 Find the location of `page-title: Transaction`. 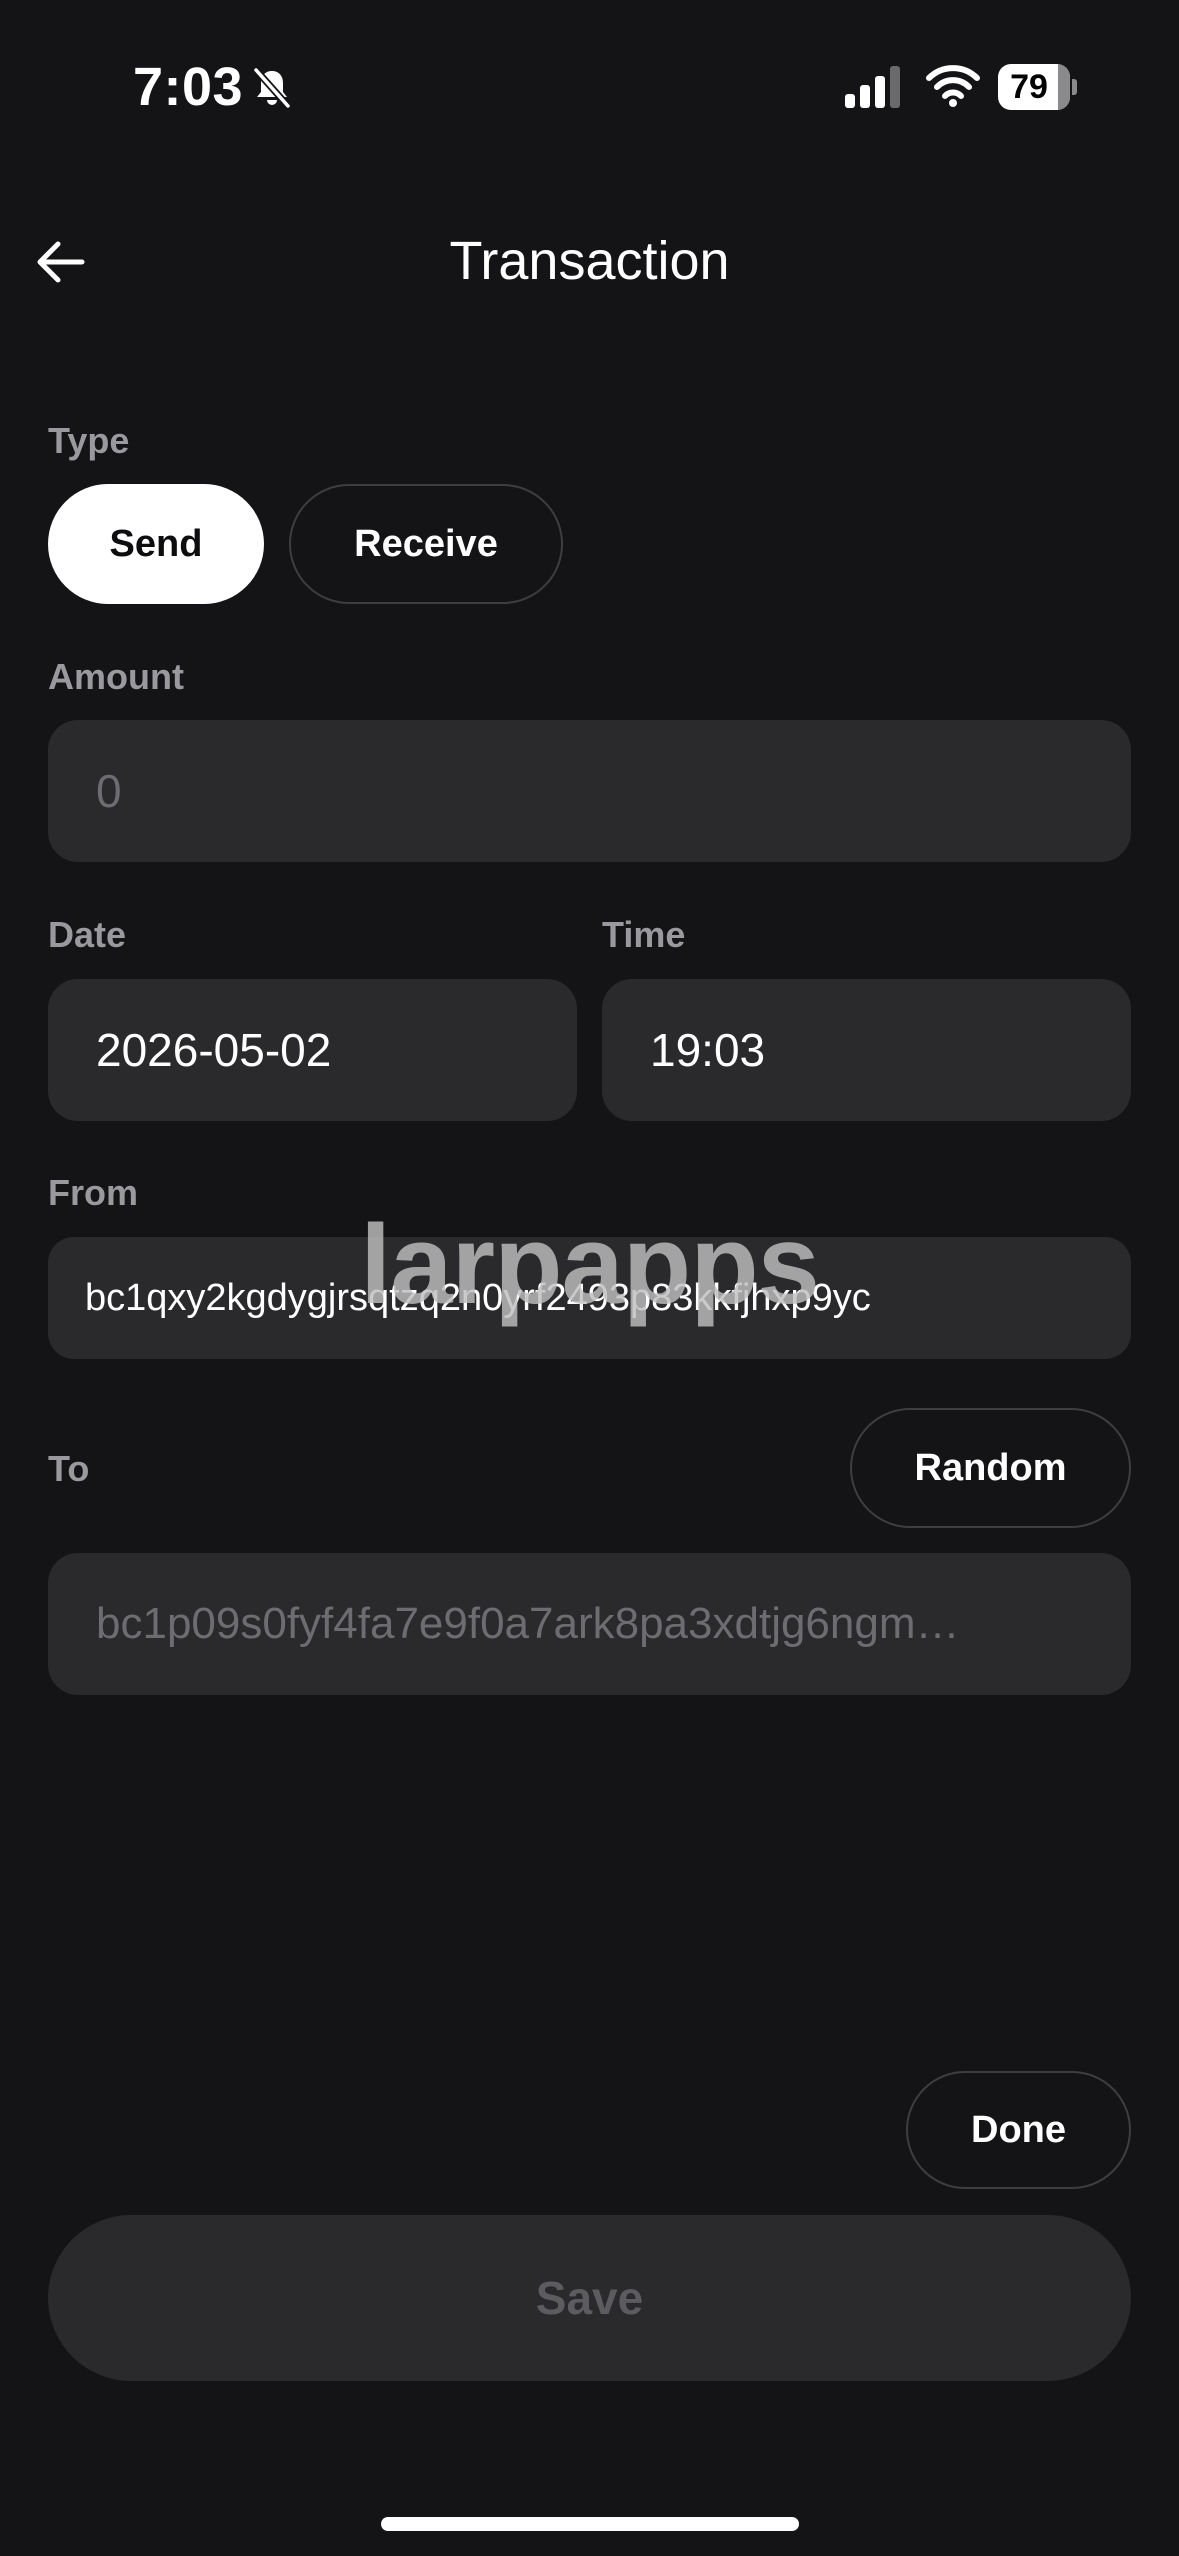

page-title: Transaction is located at coordinates (589, 261).